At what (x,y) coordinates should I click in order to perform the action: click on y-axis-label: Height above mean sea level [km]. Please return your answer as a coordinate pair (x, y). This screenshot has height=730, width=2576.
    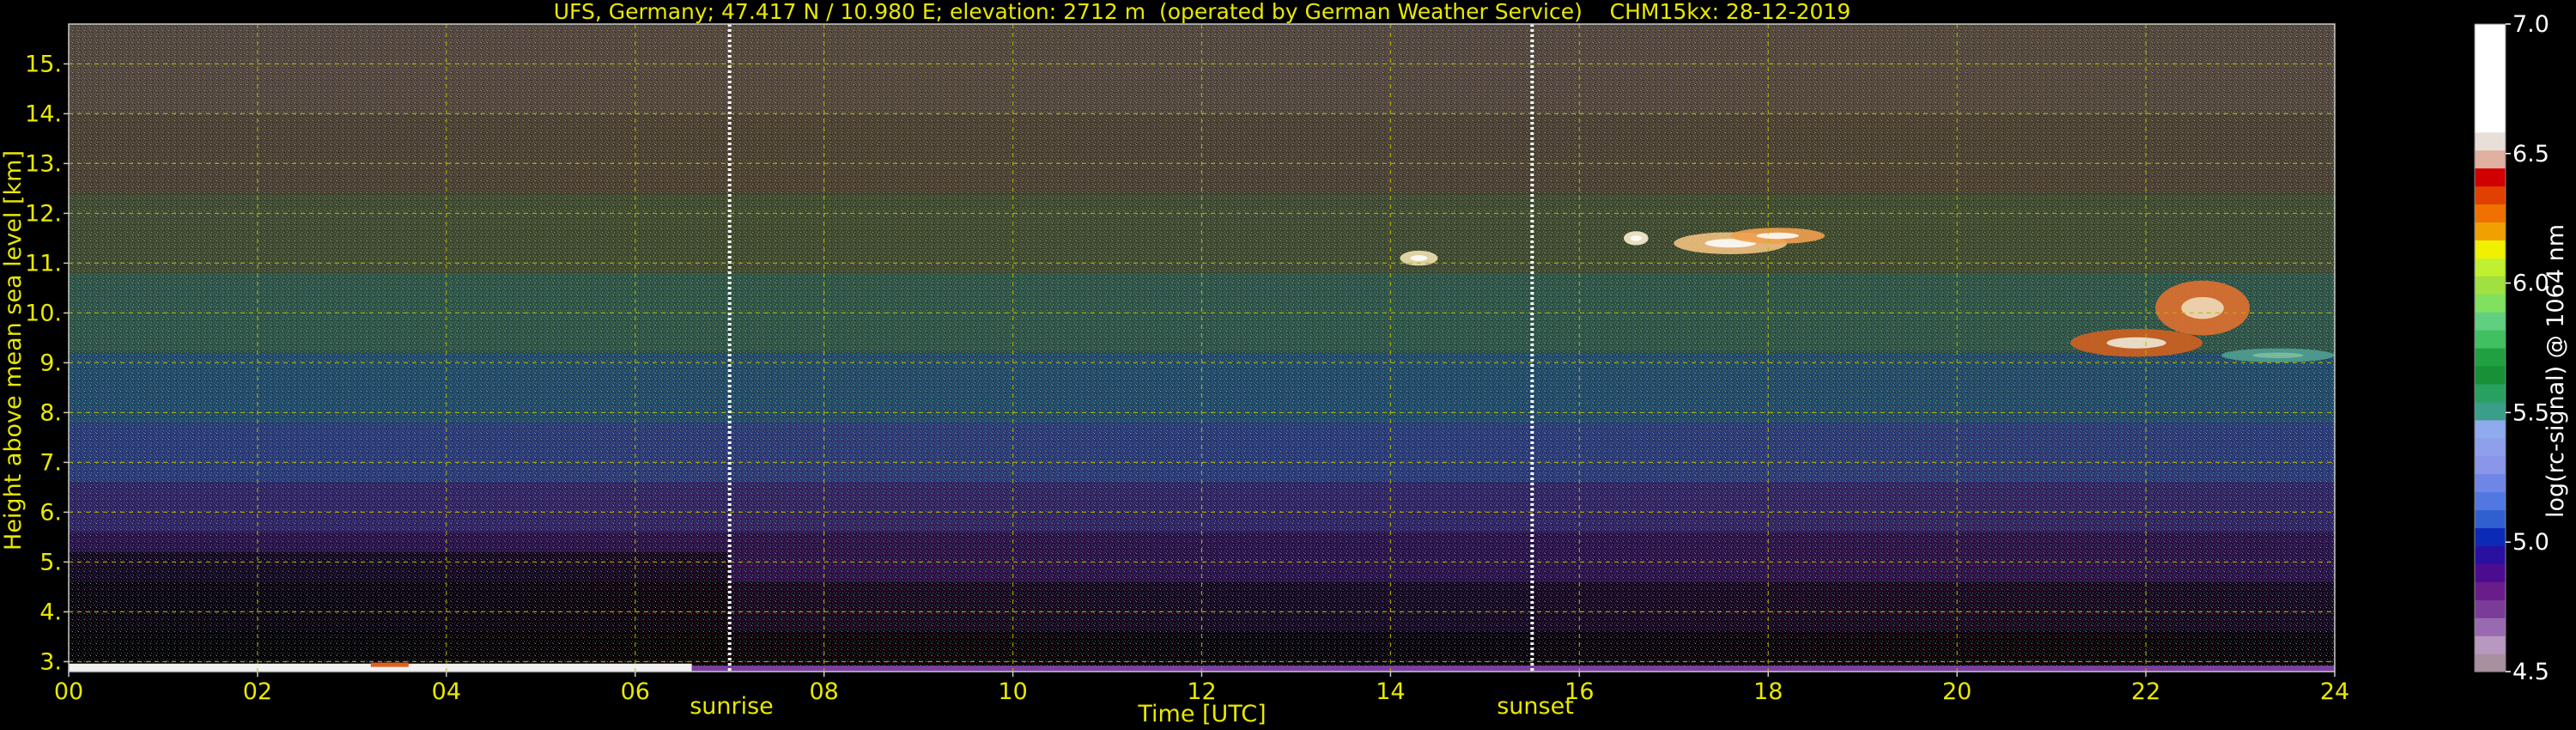
    Looking at the image, I should click on (13, 350).